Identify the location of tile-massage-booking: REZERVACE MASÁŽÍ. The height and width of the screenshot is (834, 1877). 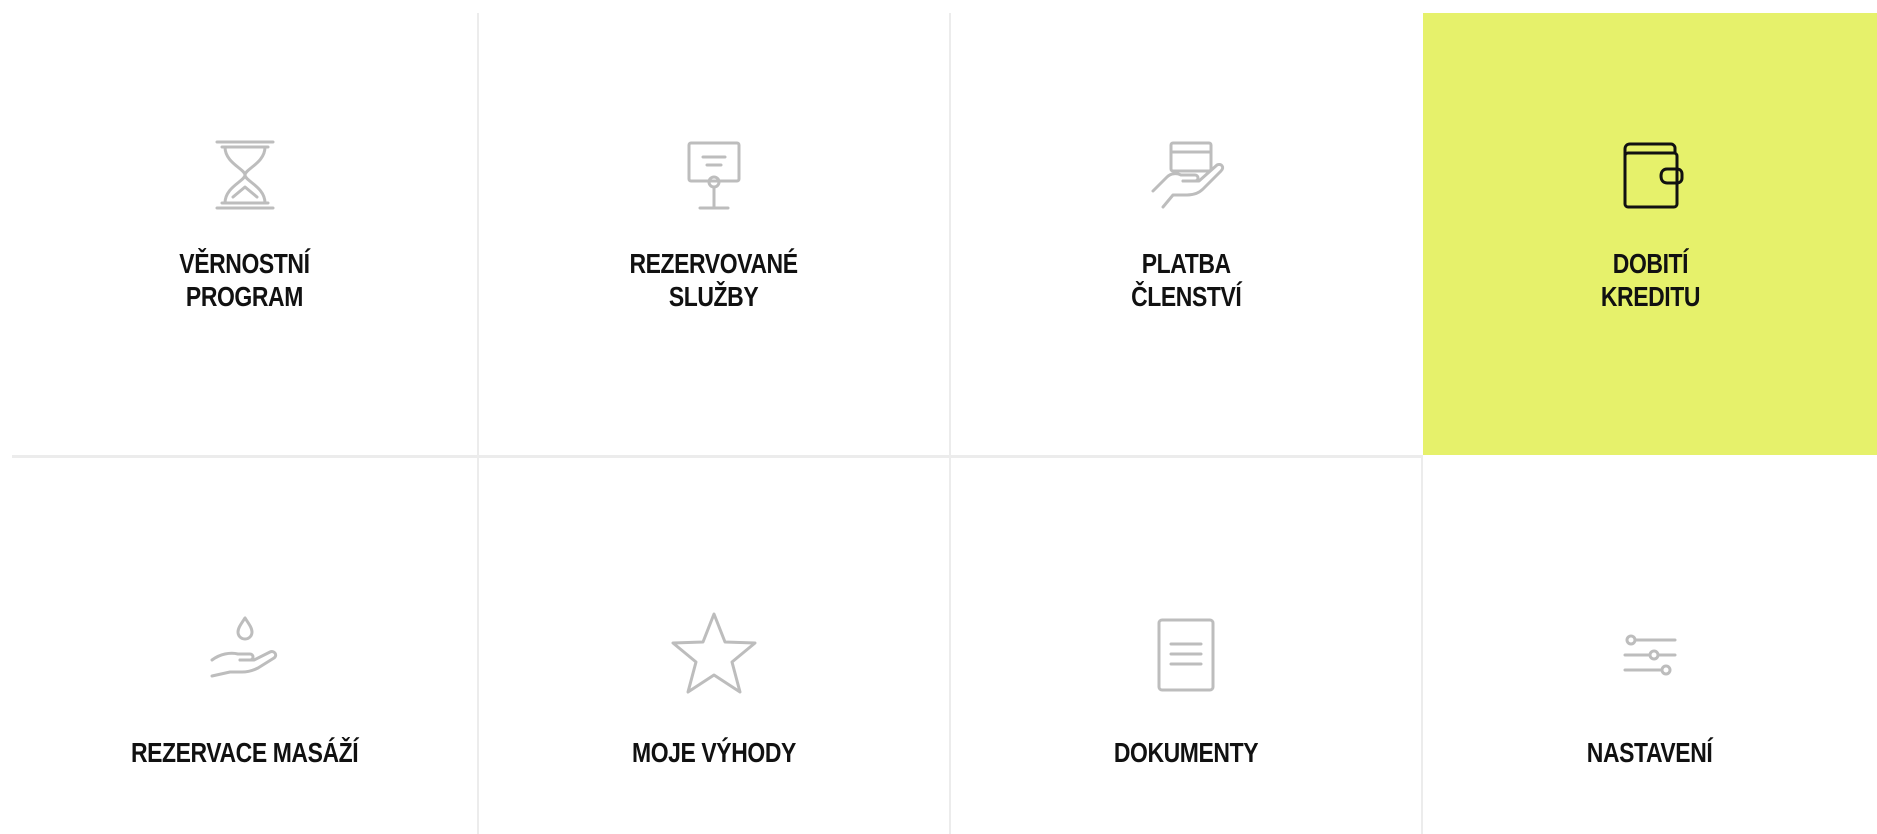
(244, 646).